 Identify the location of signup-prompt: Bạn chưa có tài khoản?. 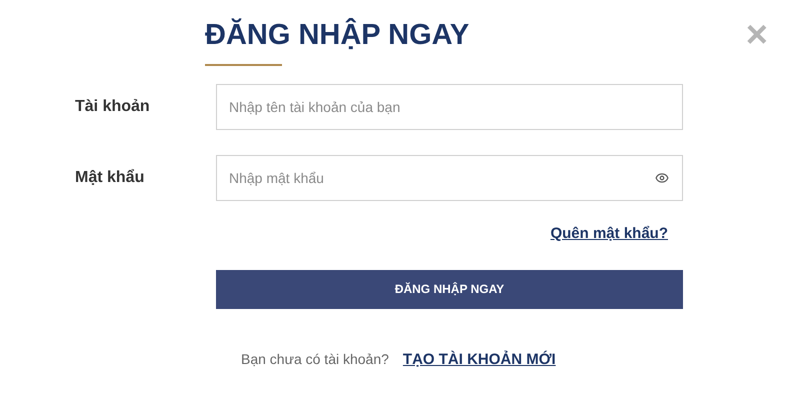
(315, 360).